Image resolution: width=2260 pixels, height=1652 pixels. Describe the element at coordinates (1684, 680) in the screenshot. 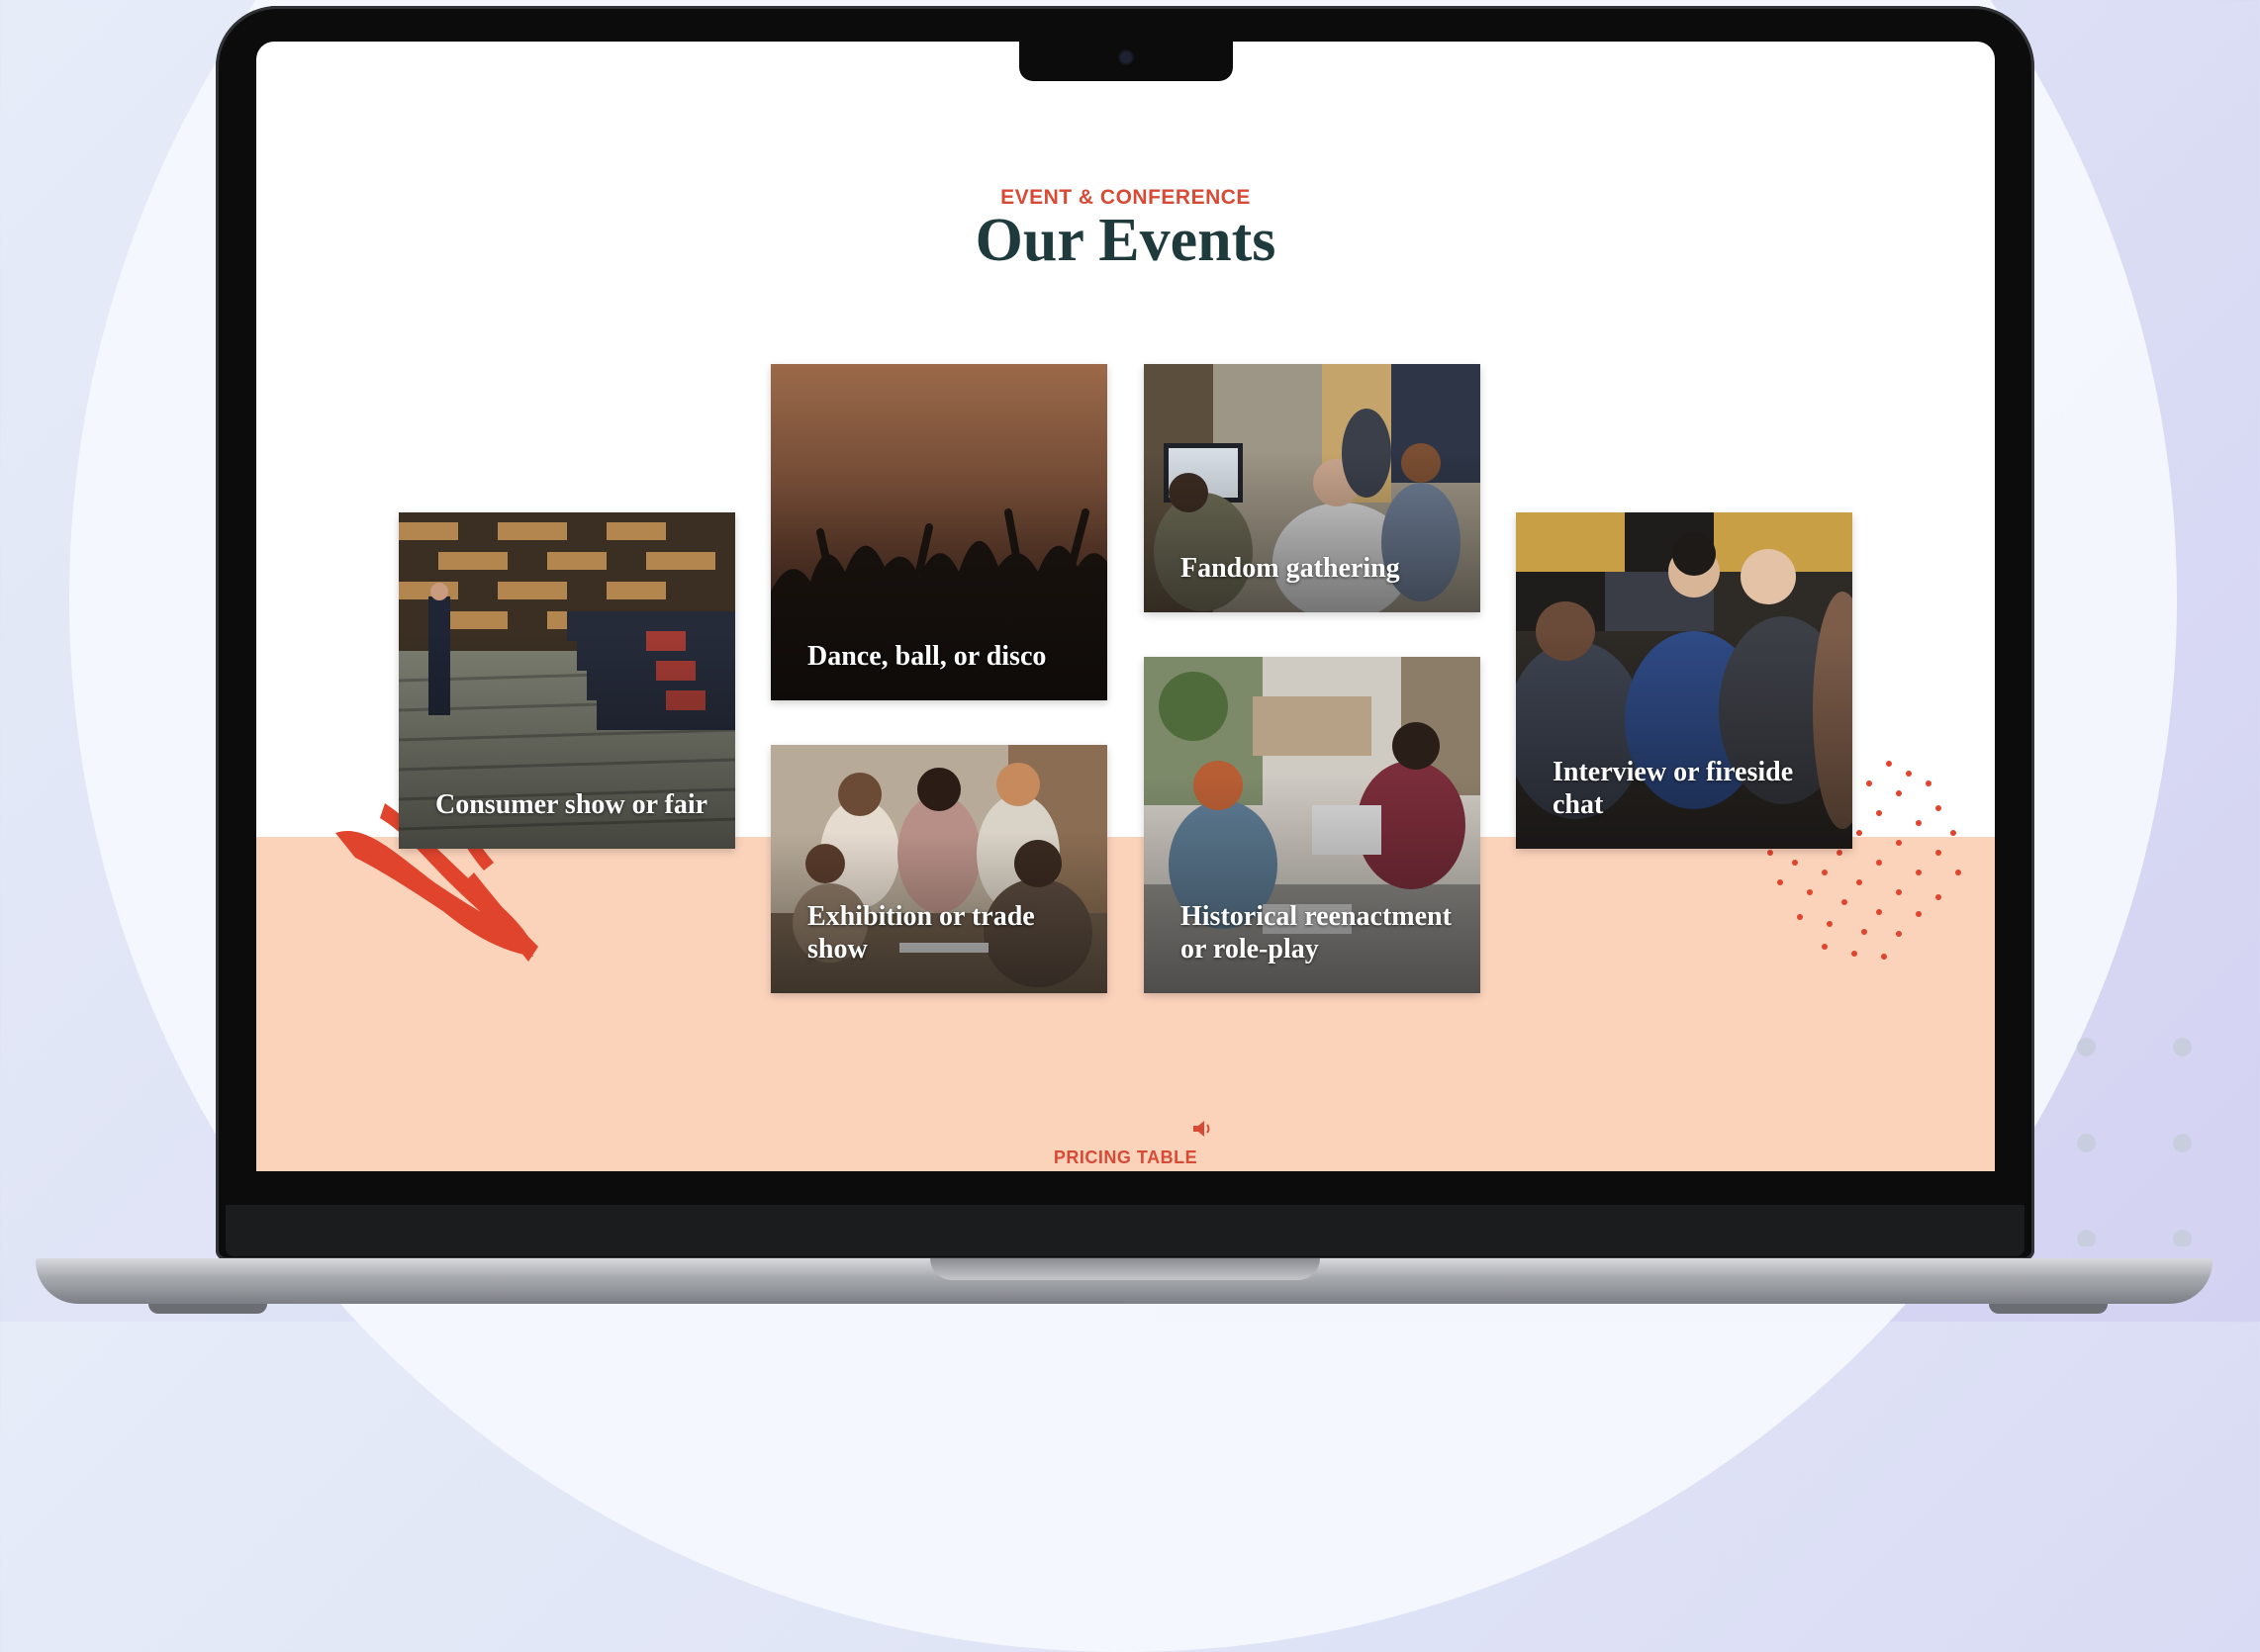

I see `event-card-interview: Interview or fireside chat` at that location.